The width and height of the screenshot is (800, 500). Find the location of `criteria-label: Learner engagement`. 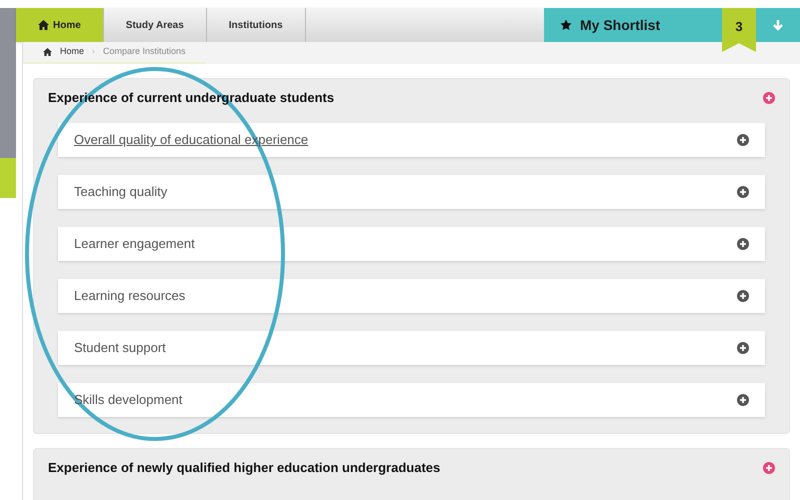

criteria-label: Learner engagement is located at coordinates (134, 244).